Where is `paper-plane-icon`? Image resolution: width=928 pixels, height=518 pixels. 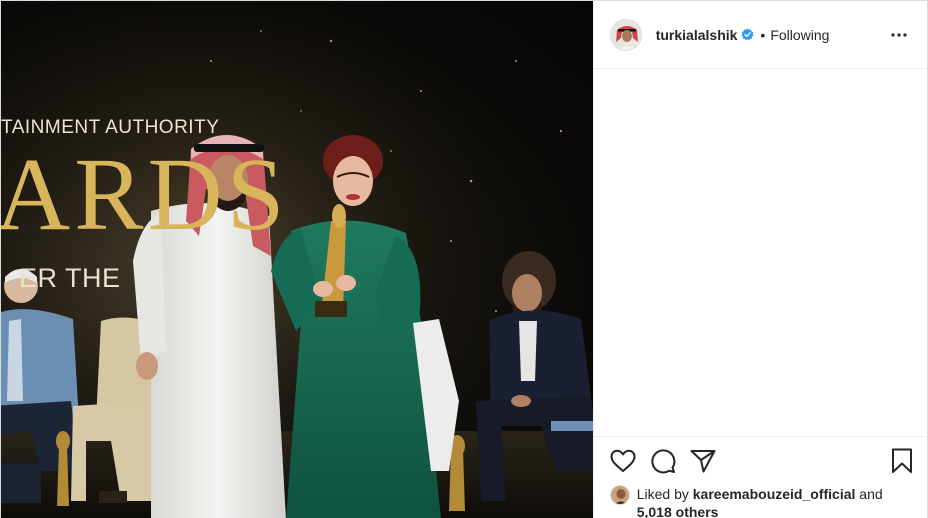 paper-plane-icon is located at coordinates (703, 461).